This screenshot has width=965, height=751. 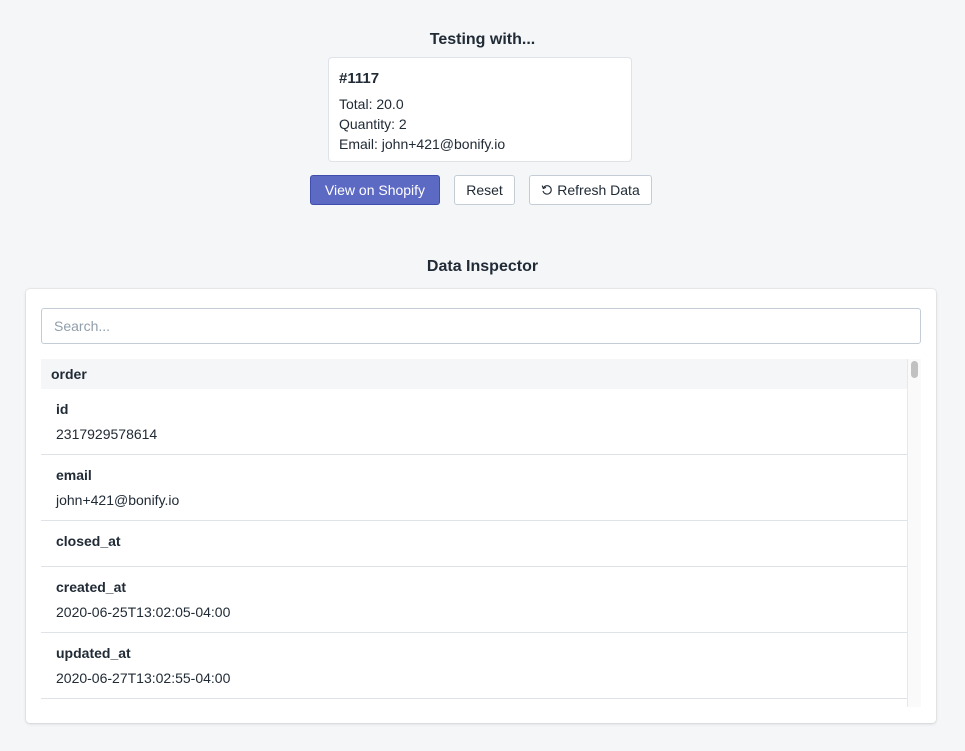 I want to click on order-total: Total: 20.0, so click(x=371, y=104).